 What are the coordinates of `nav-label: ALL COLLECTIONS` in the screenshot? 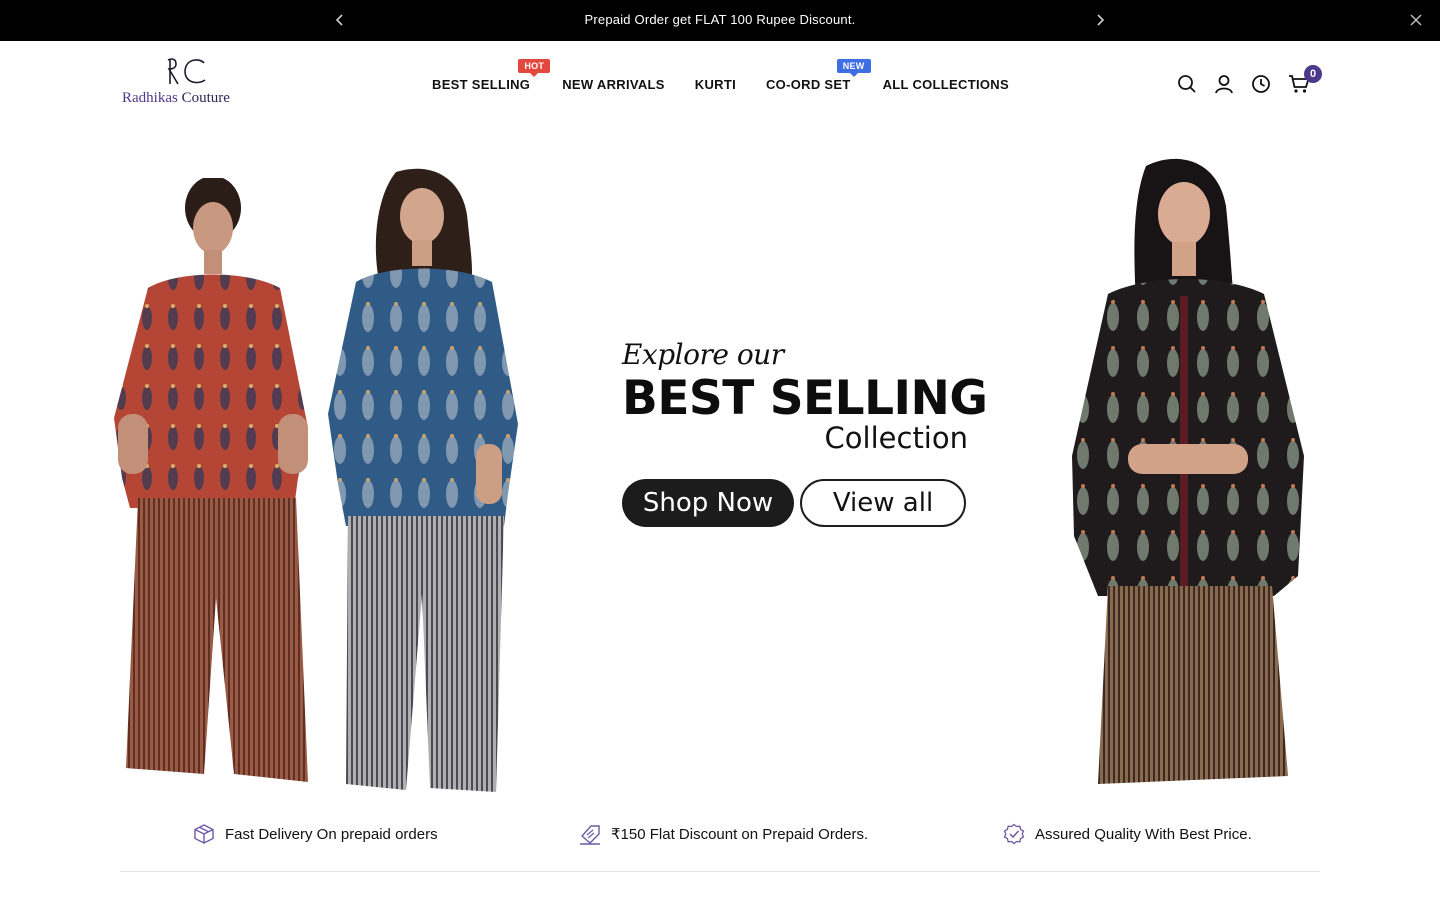 It's located at (945, 84).